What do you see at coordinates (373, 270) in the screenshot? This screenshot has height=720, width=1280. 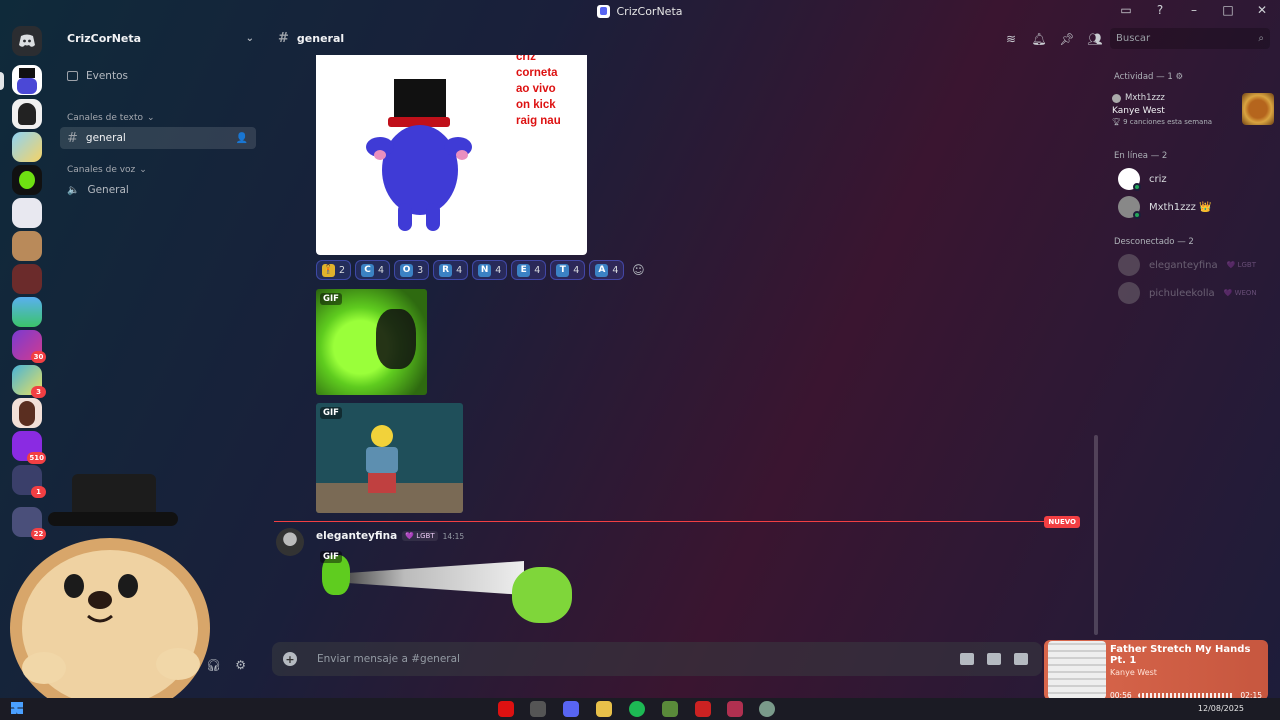 I see `reaction: C4` at bounding box center [373, 270].